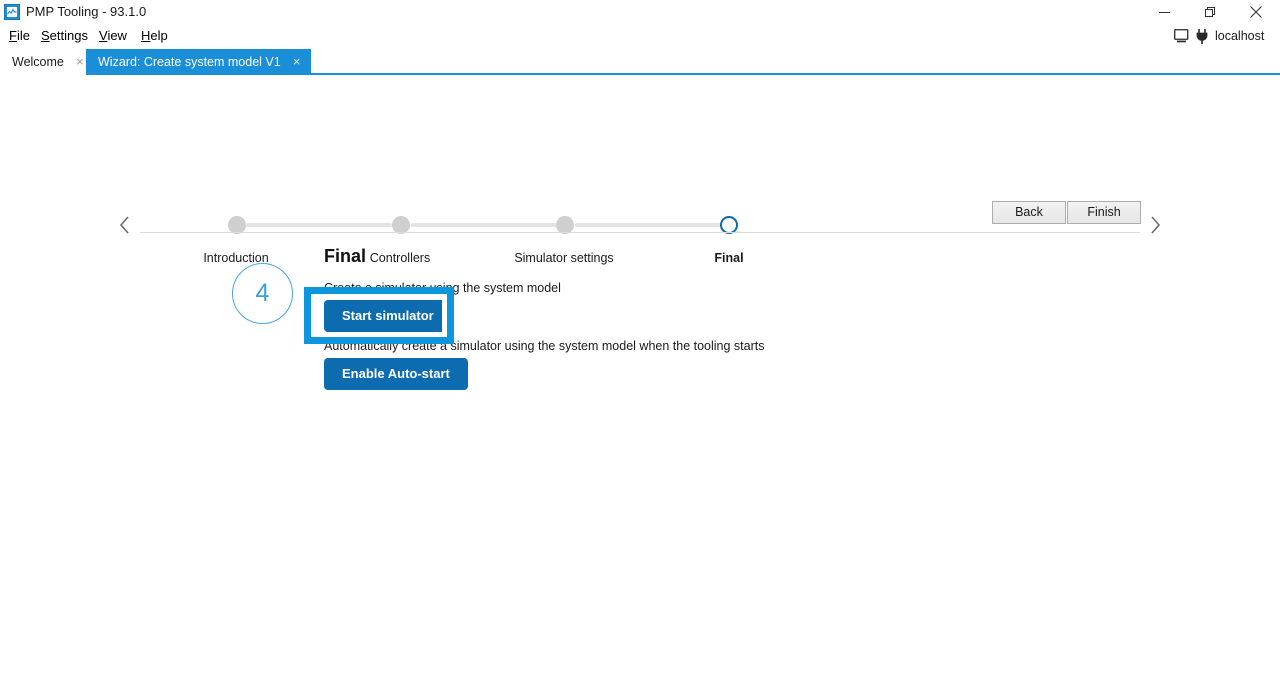  I want to click on menu-settings-rest: ettings, so click(68, 35).